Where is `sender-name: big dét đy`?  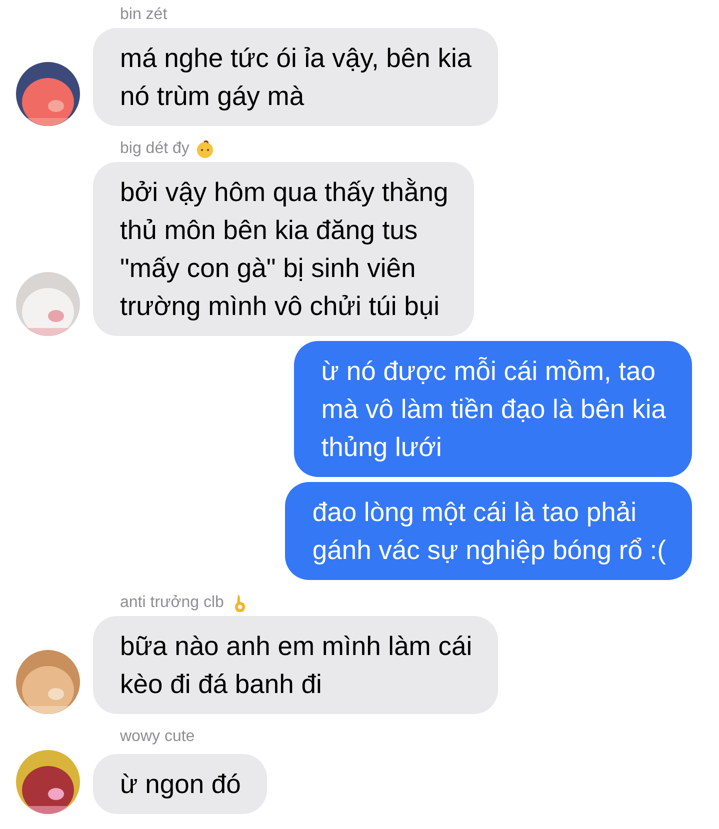
sender-name: big dét đy is located at coordinates (155, 149).